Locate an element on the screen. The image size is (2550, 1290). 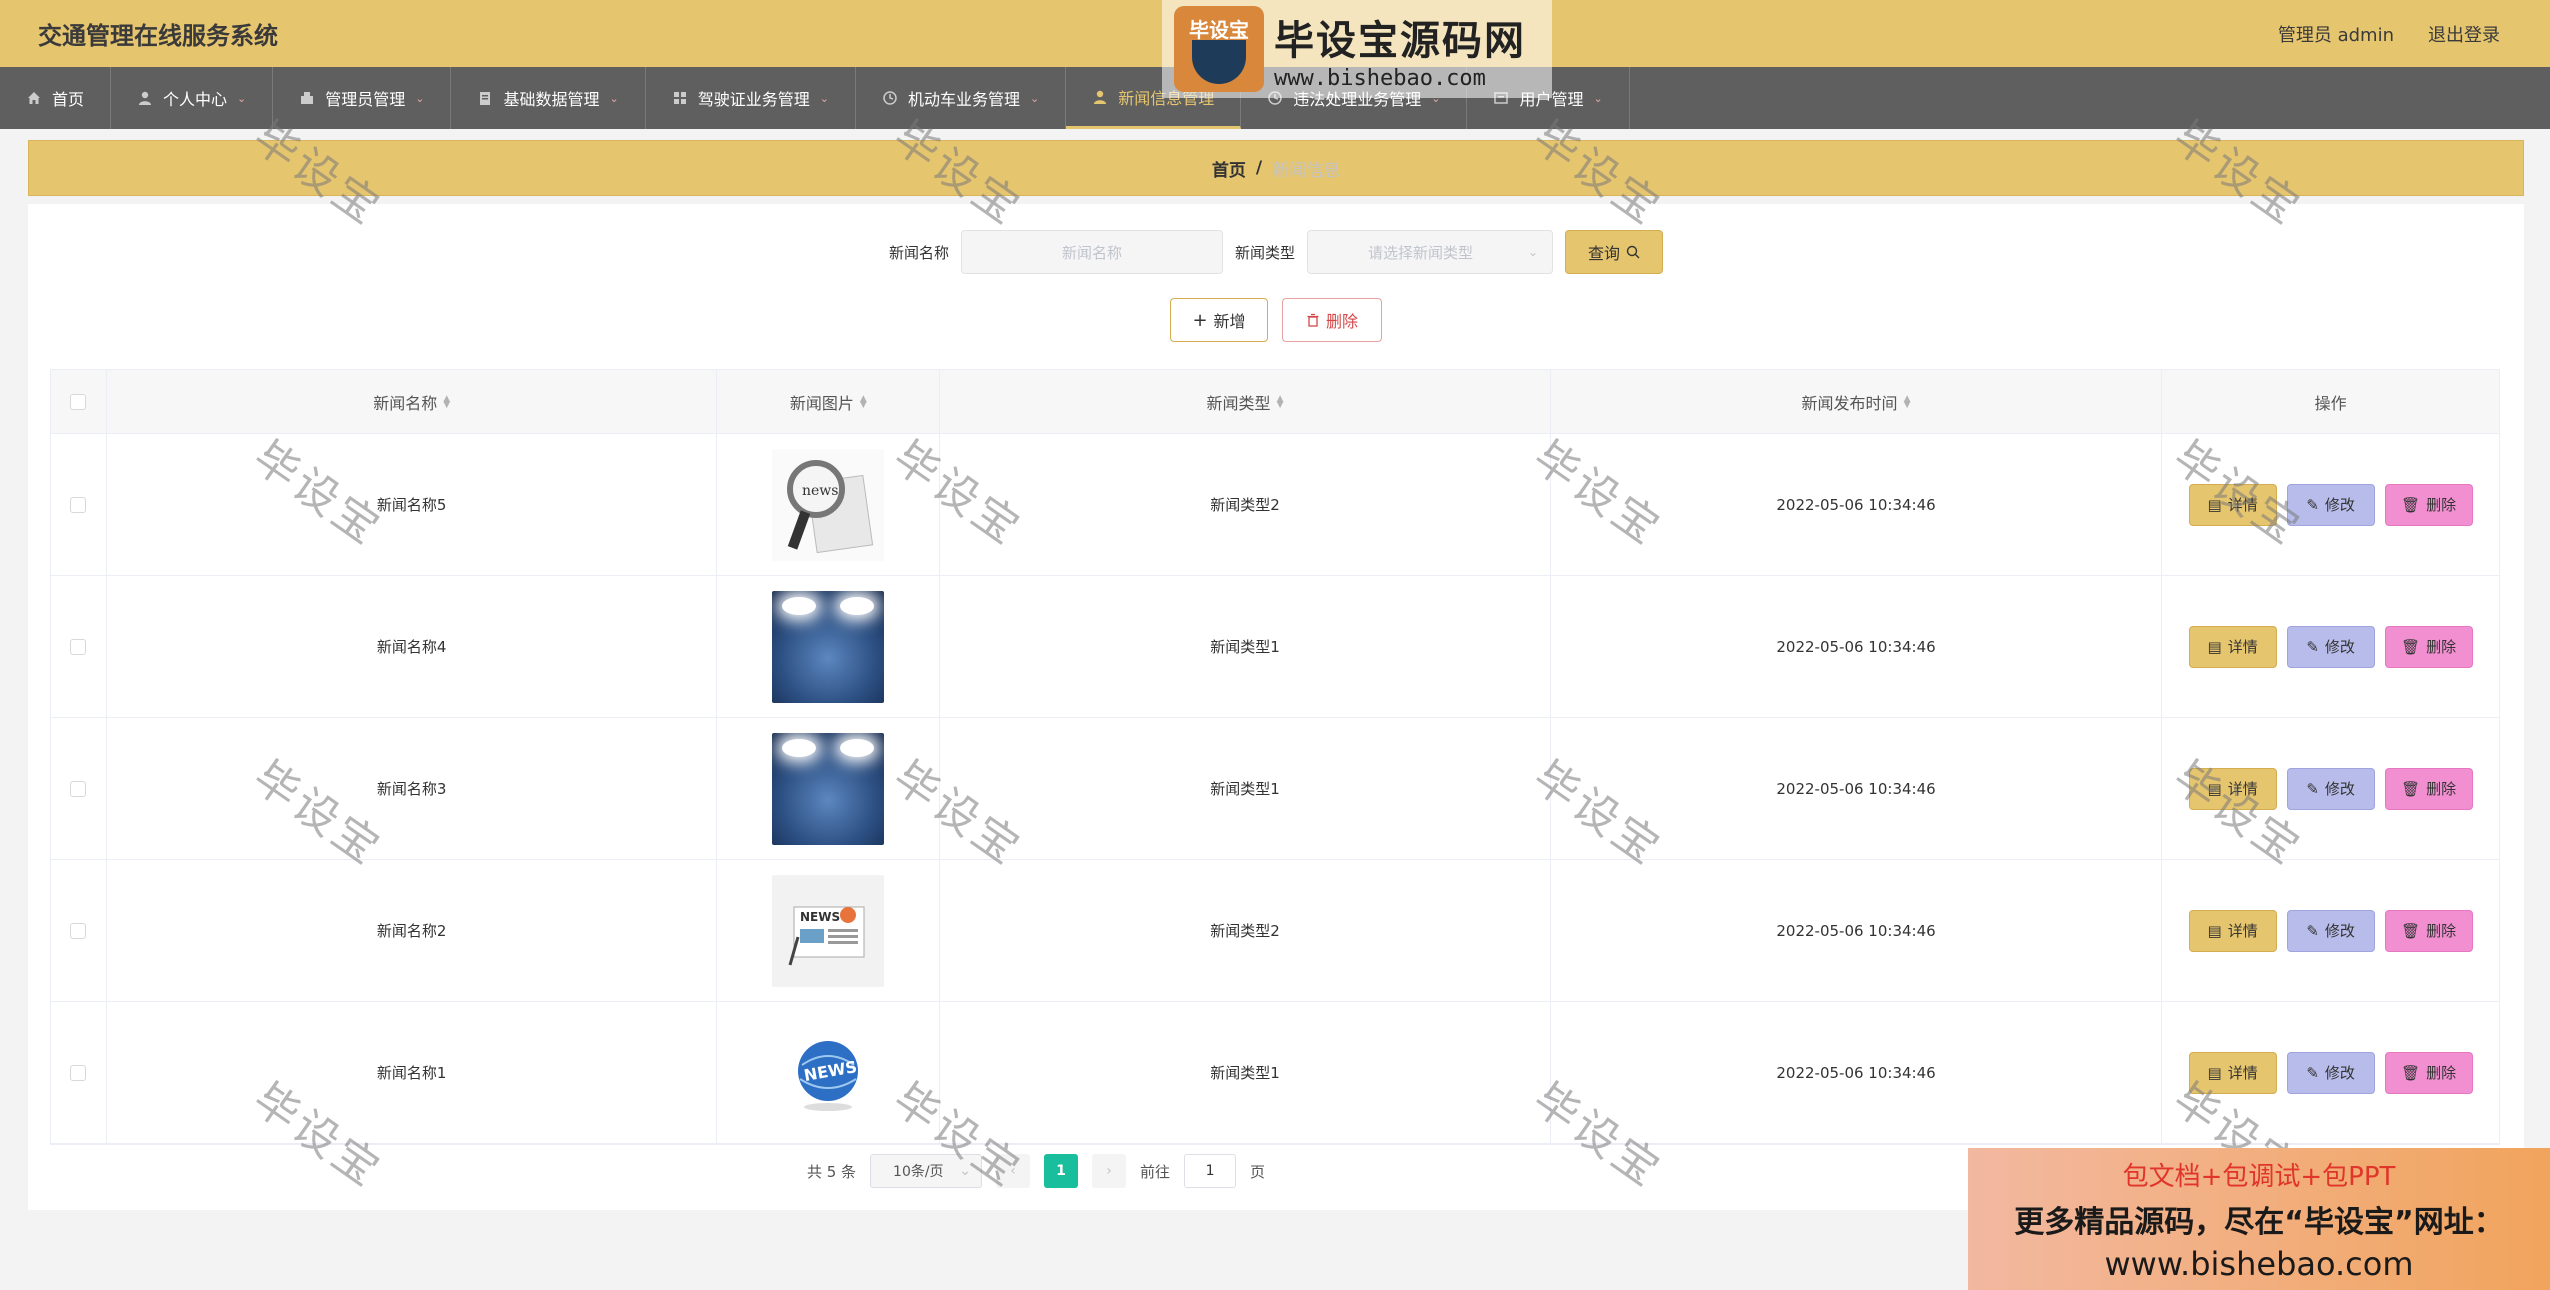
page-size-select: 10条/页 ⌄ is located at coordinates (926, 1171).